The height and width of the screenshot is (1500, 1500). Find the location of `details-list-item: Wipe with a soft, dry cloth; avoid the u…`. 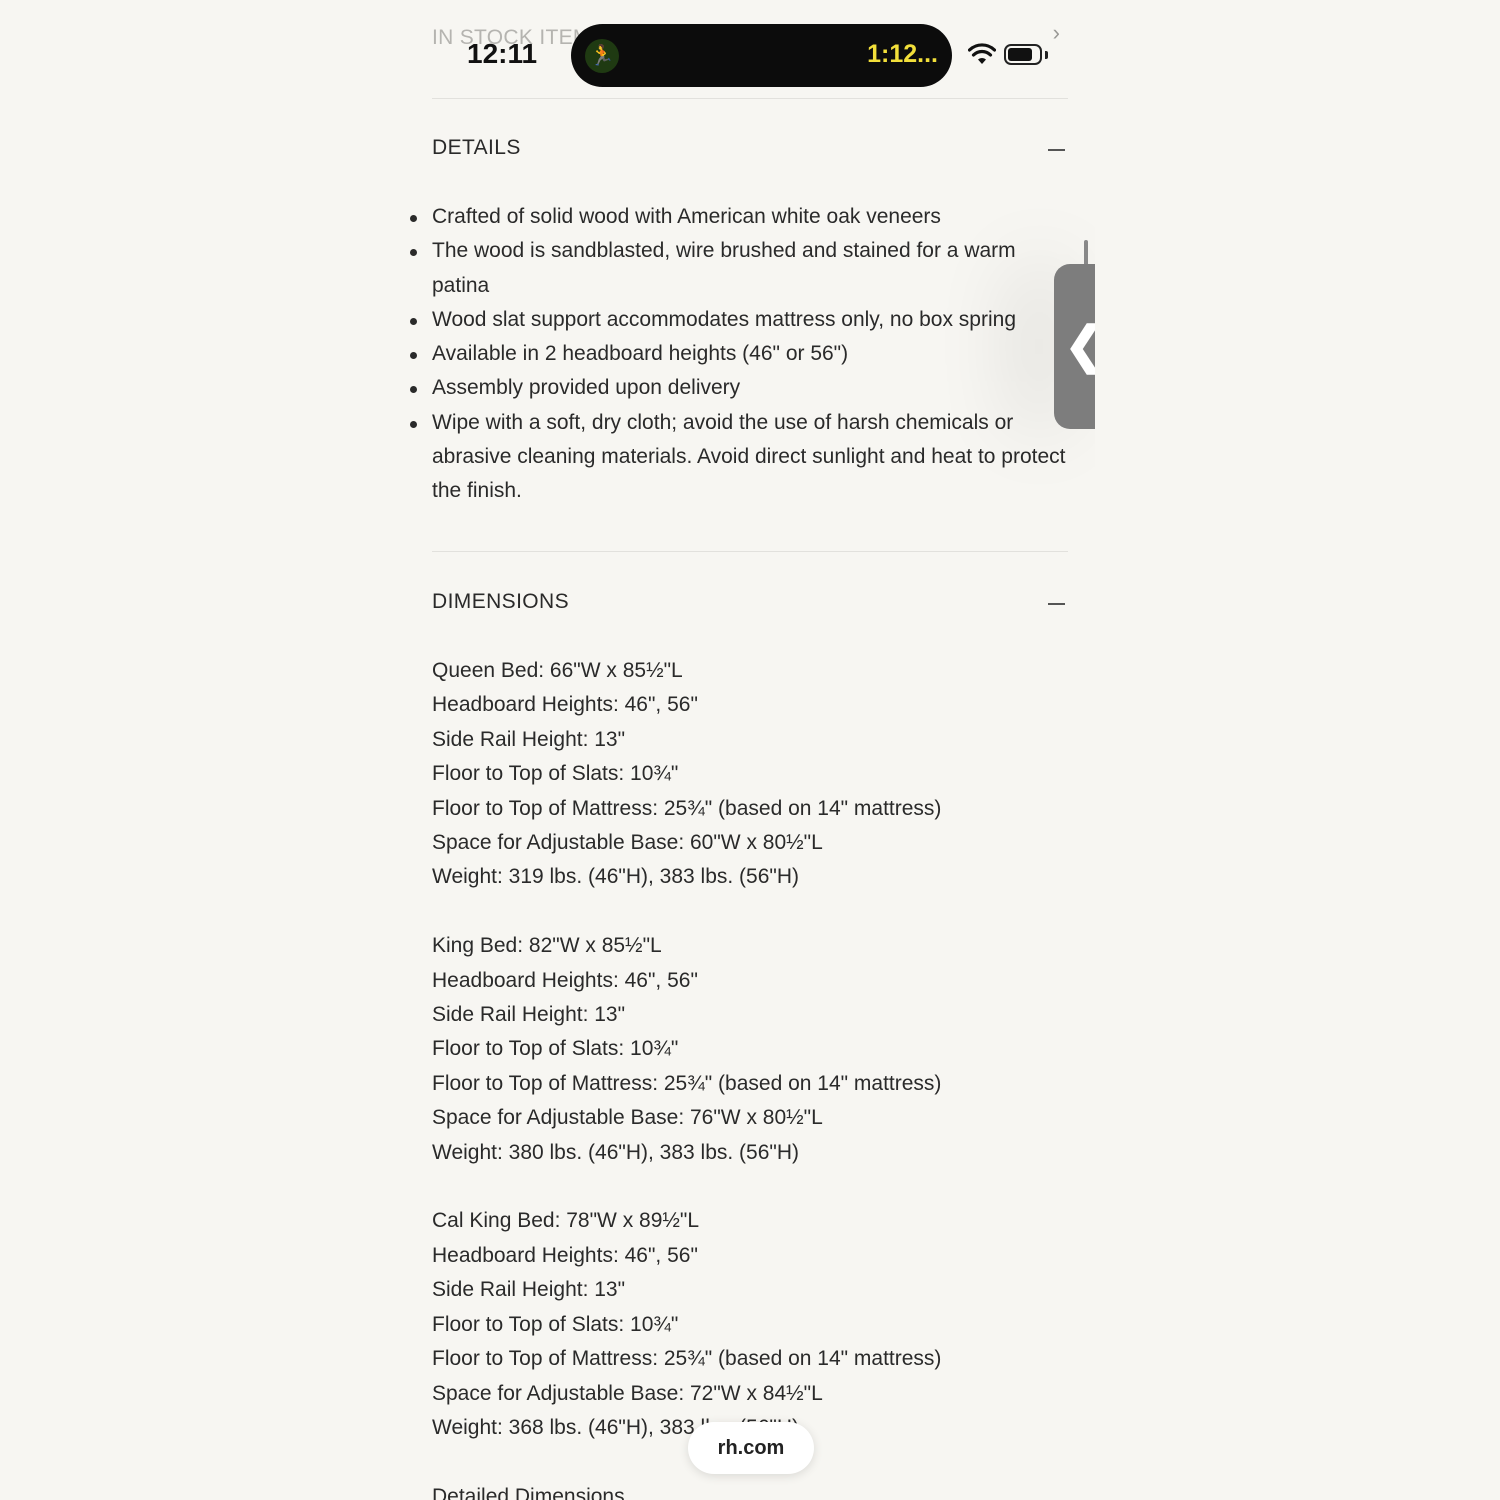

details-list-item: Wipe with a soft, dry cloth; avoid the u… is located at coordinates (741, 457).